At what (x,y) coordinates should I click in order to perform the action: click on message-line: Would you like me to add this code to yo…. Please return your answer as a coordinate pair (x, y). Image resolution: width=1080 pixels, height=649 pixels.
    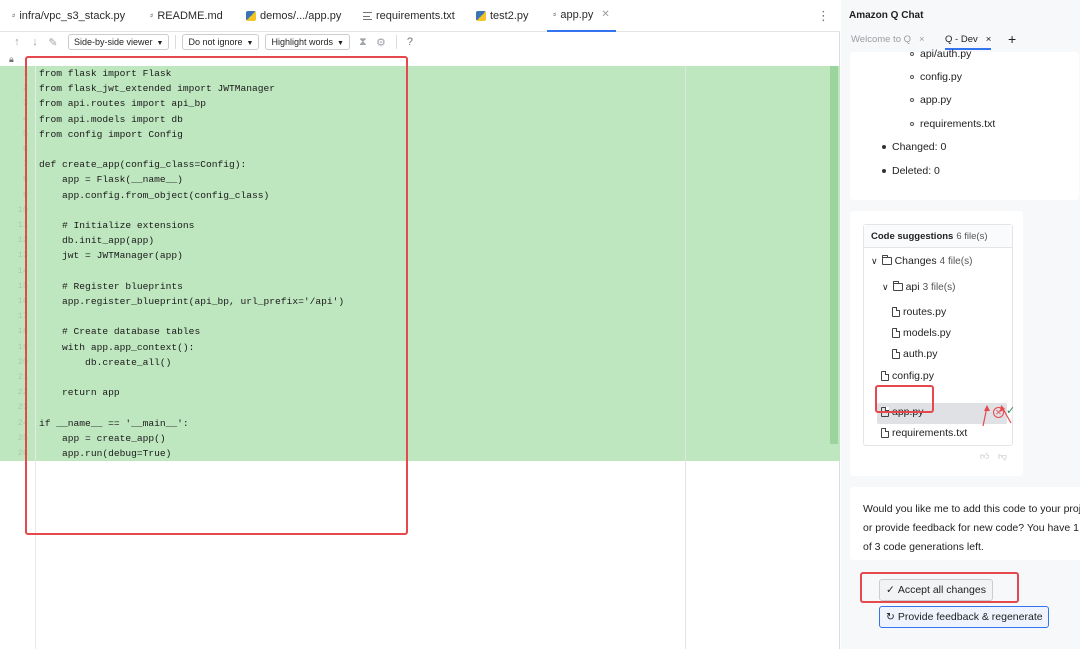
    Looking at the image, I should click on (971, 509).